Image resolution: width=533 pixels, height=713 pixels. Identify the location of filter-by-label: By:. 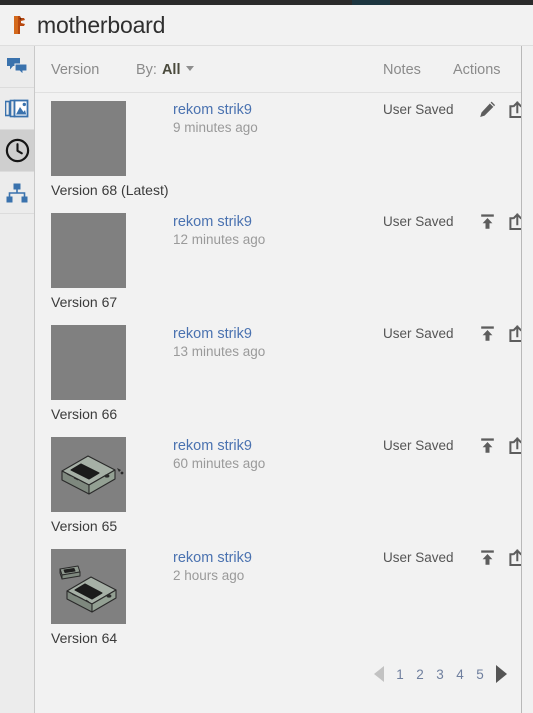
(146, 70).